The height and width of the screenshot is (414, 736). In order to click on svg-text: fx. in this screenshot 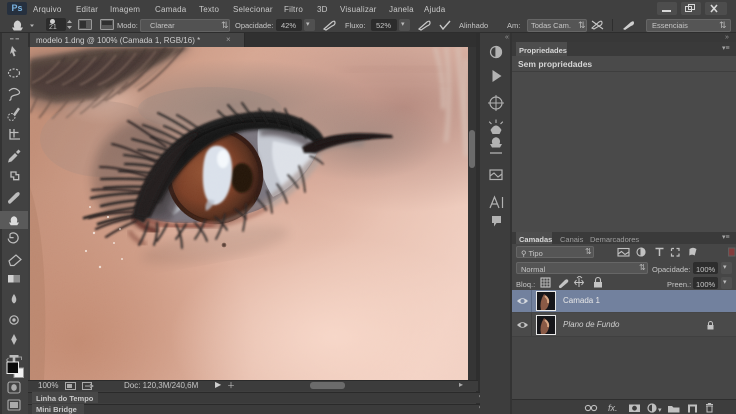, I will do `click(613, 408)`.